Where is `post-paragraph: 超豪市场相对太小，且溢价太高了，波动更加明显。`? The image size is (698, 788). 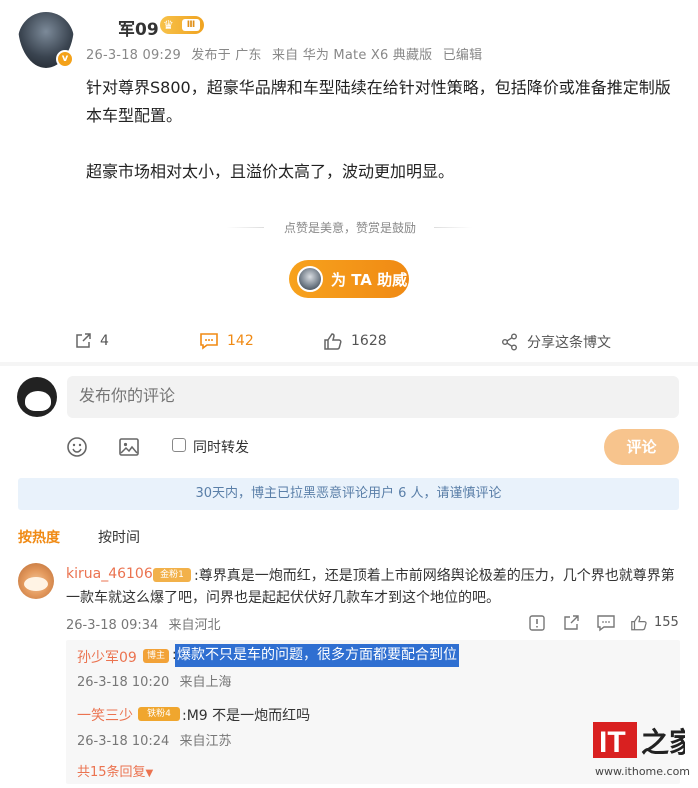
post-paragraph: 超豪市场相对太小，且溢价太高了，波动更加明显。 is located at coordinates (270, 171).